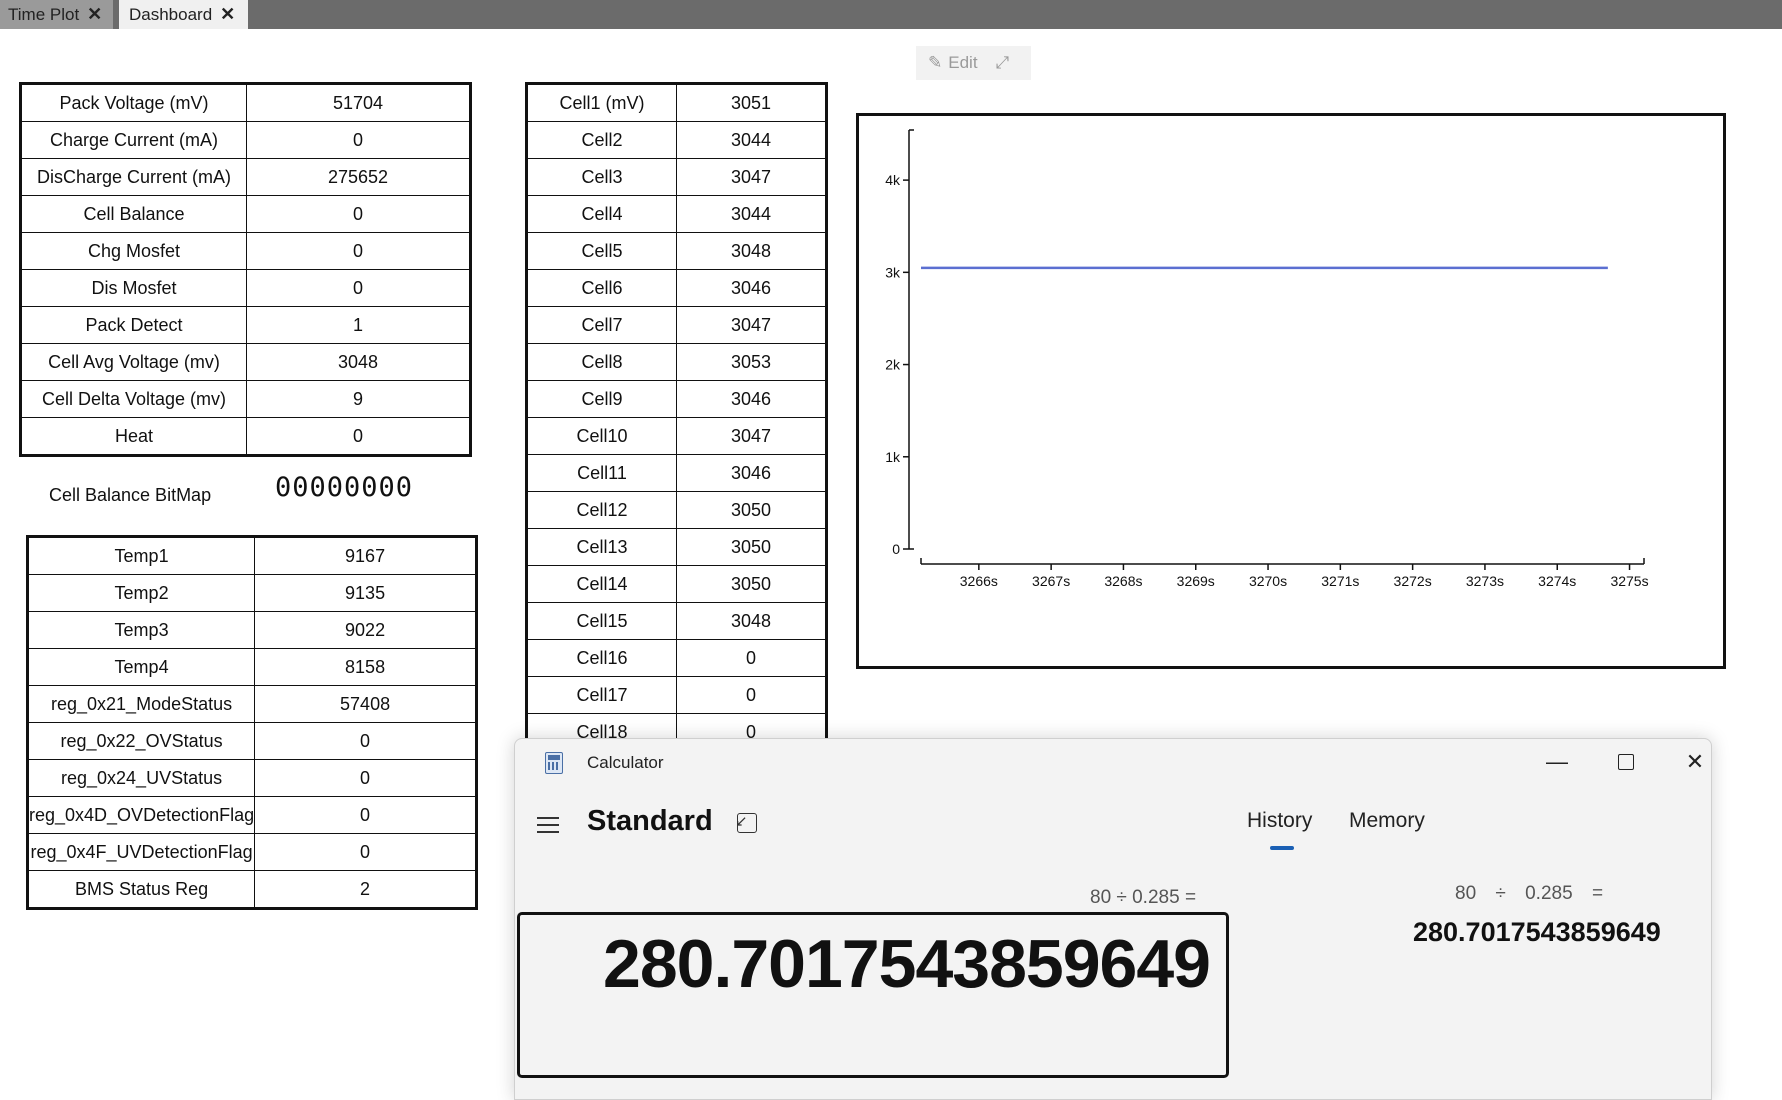 This screenshot has height=1100, width=1782. I want to click on maximize-icon, so click(1626, 762).